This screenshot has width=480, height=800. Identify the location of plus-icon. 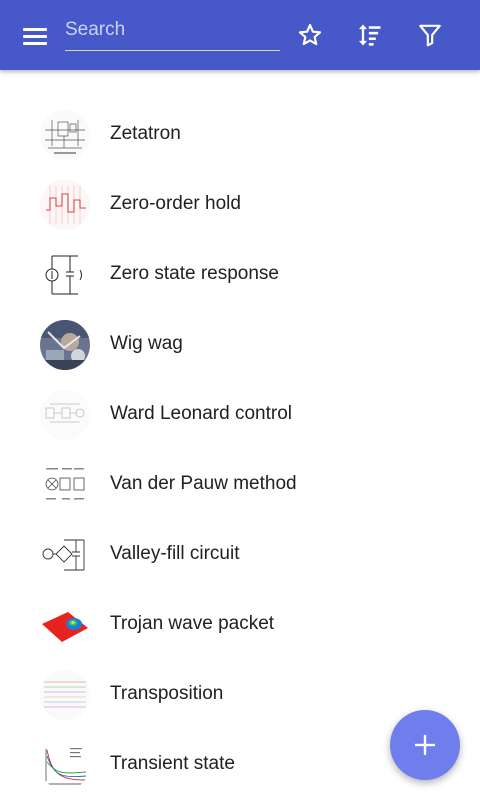
(425, 745).